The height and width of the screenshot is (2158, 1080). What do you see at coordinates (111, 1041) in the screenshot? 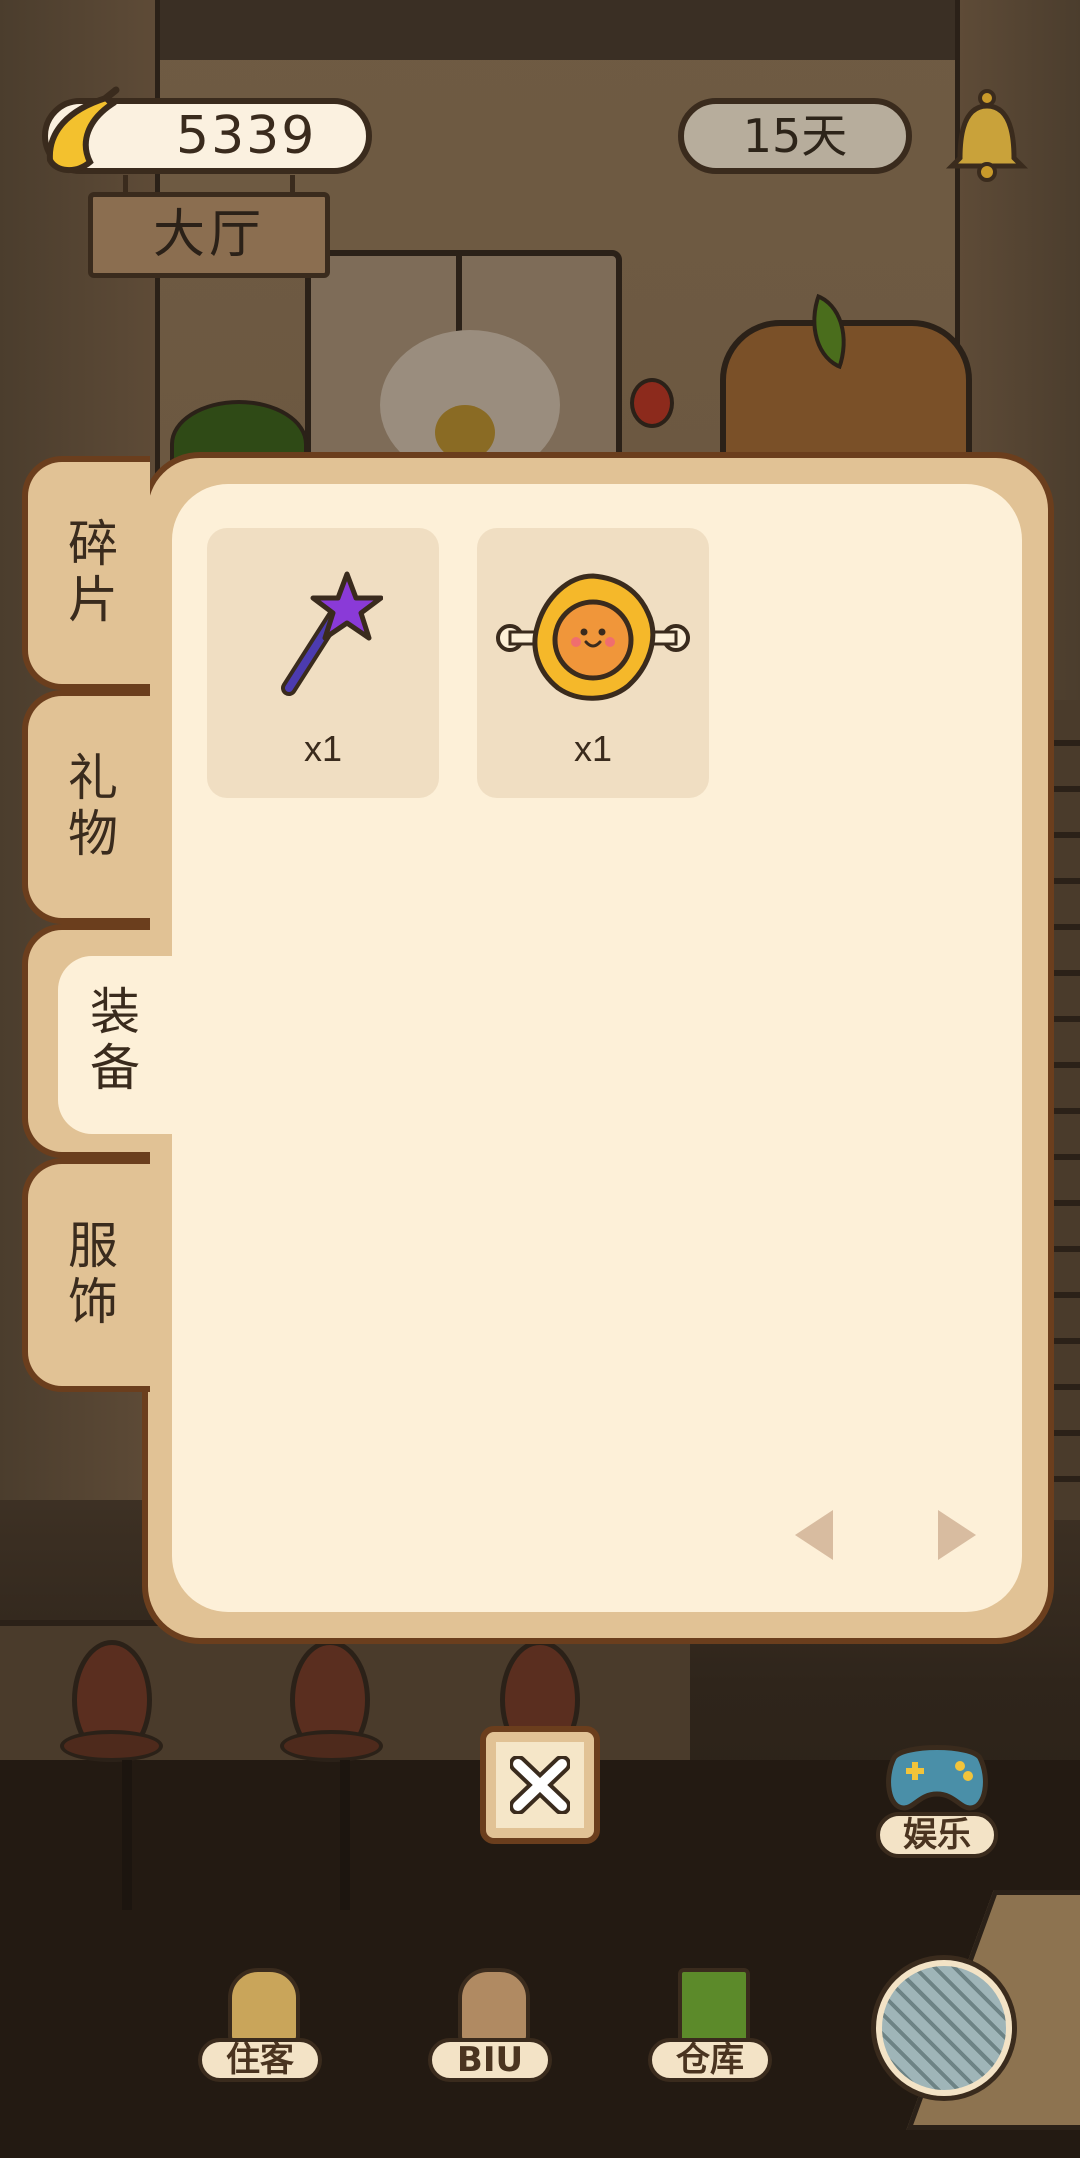
I see `tab-label: 装备` at bounding box center [111, 1041].